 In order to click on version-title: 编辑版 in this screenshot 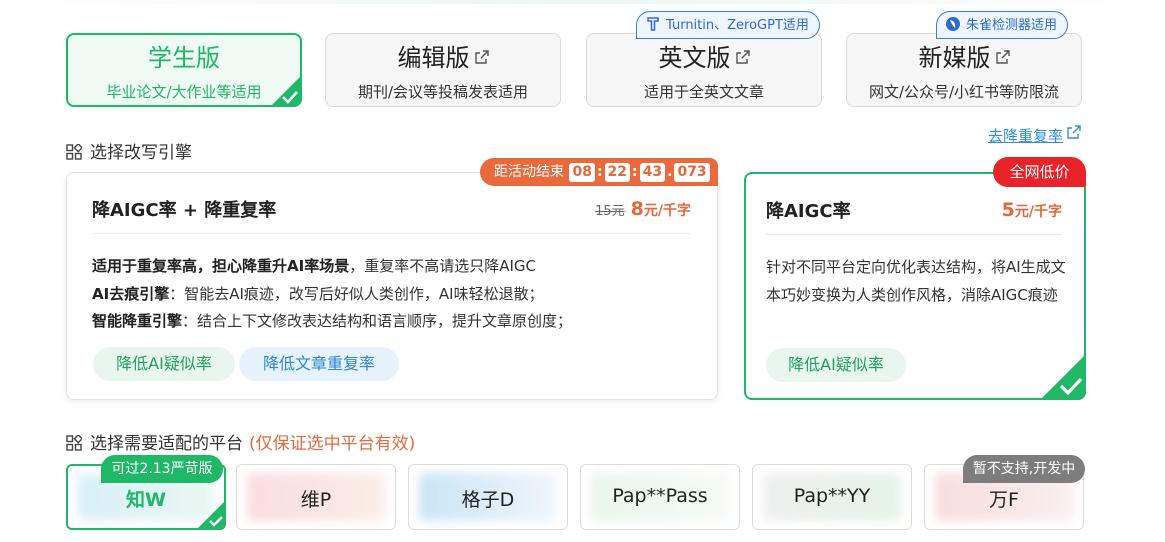, I will do `click(433, 58)`.